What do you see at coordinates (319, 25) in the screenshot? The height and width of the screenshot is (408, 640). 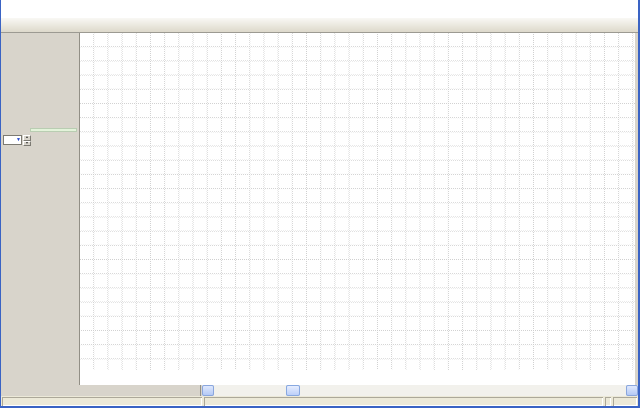 I see `toolbar` at bounding box center [319, 25].